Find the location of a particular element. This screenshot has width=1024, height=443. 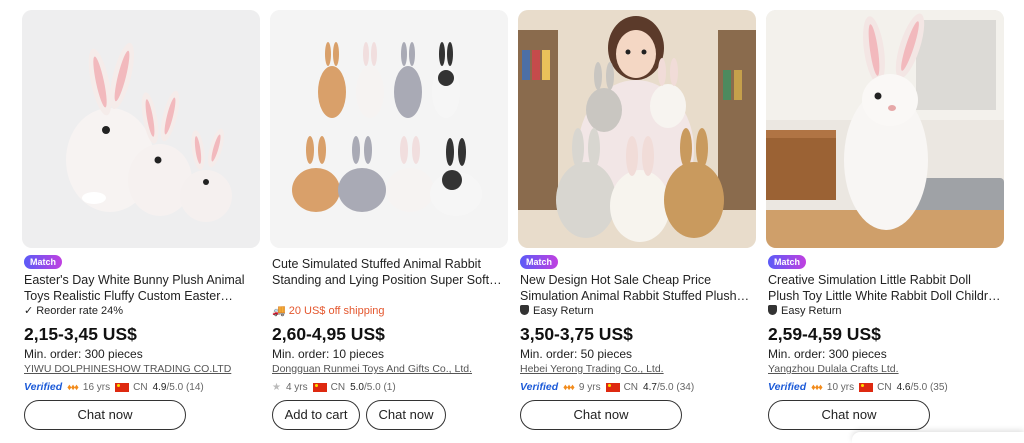

shipping-discount: 🚚 20 US$ off shipping is located at coordinates (328, 311).